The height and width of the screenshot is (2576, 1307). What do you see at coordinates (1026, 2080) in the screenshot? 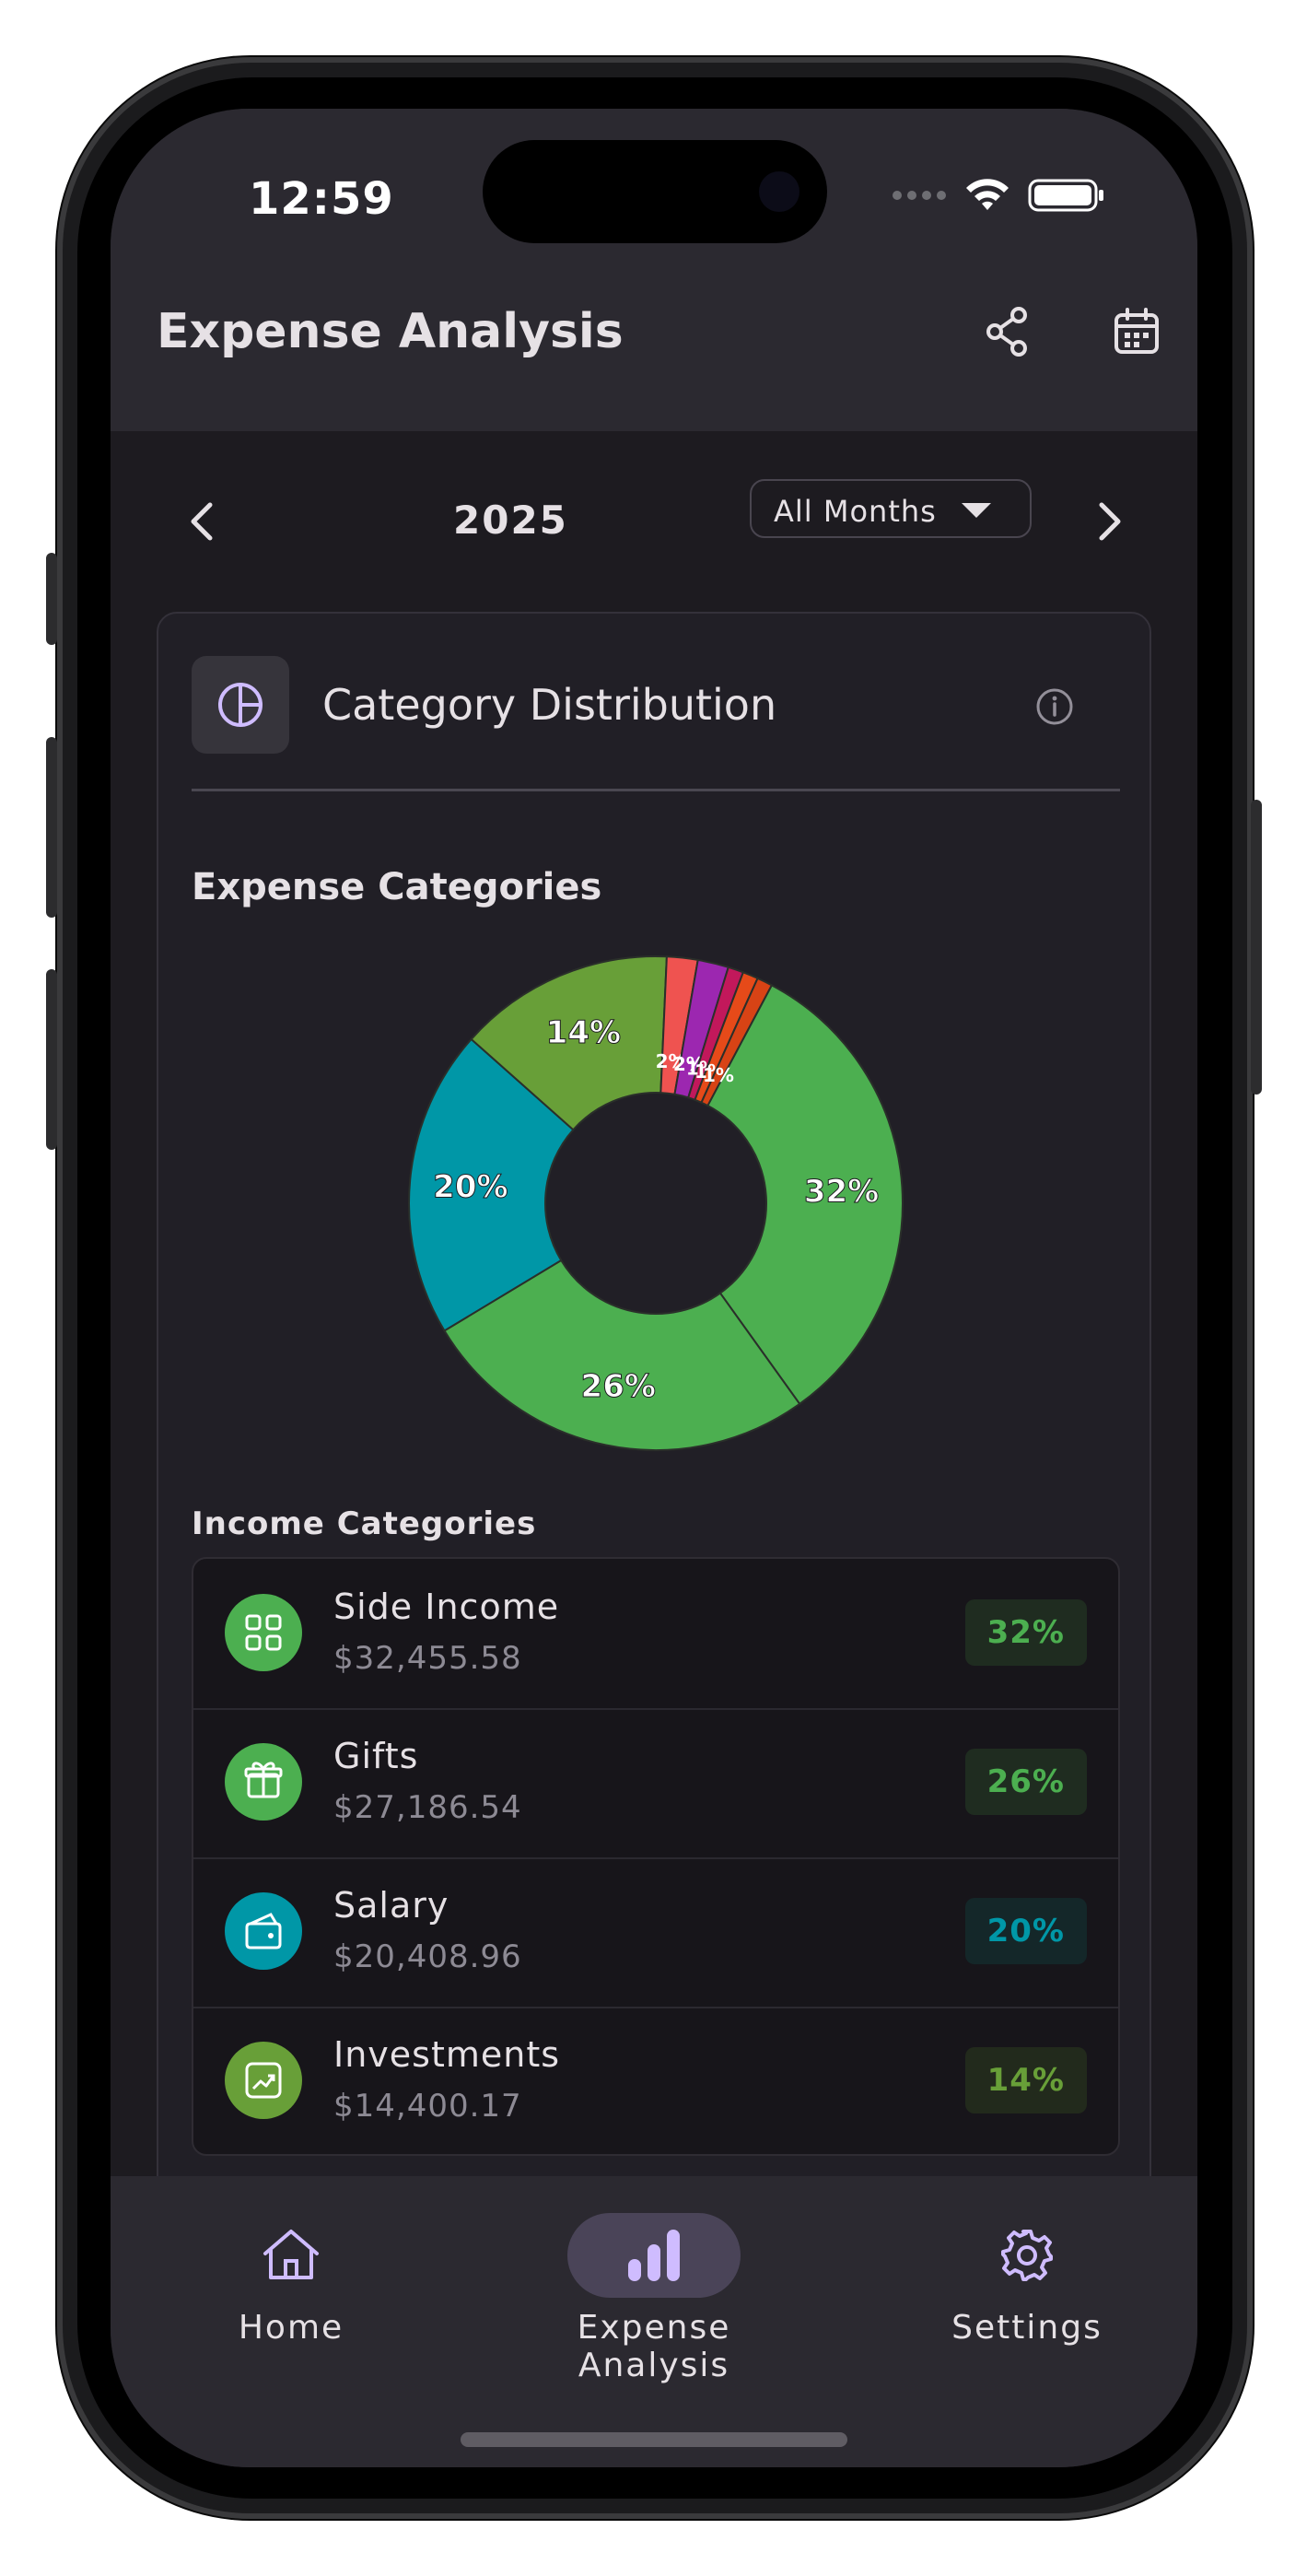
I see `percent-badge: 14%` at bounding box center [1026, 2080].